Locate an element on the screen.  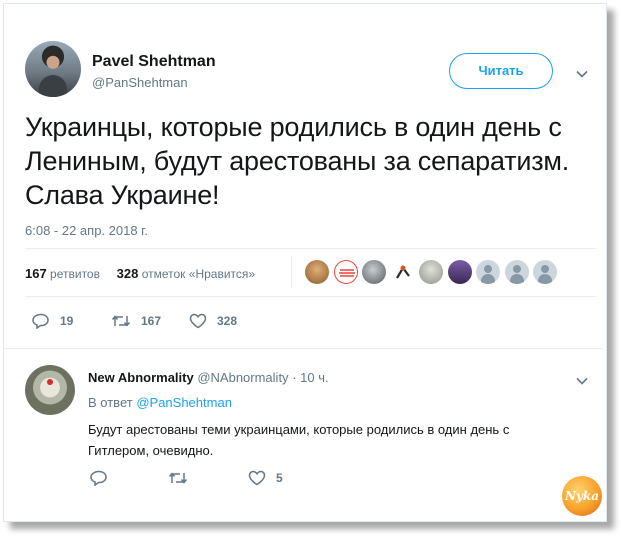
reply-like-action: 5 is located at coordinates (265, 478).